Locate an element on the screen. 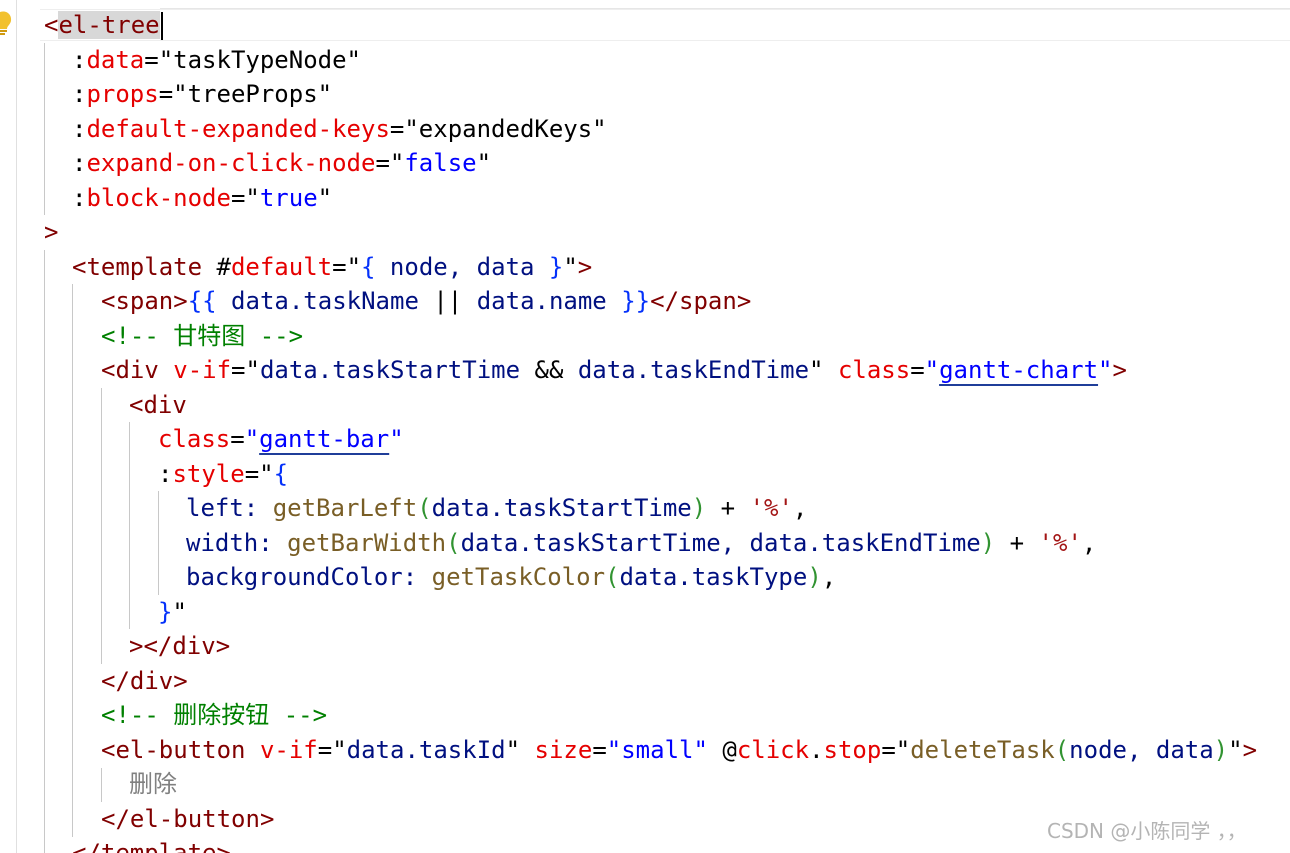  code-line: <!-- 删除按钮 --> is located at coordinates (214, 715).